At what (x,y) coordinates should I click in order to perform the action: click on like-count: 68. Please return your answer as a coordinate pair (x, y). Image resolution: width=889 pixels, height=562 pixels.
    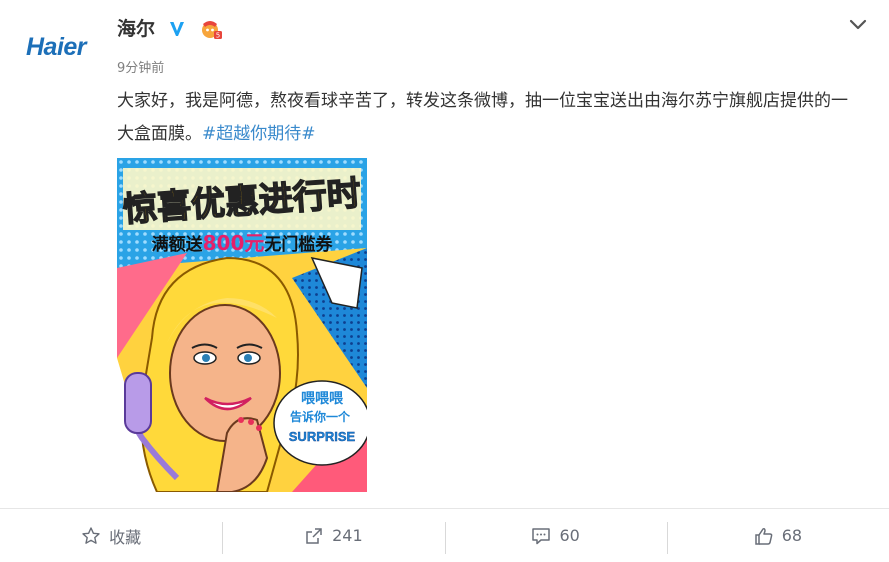
    Looking at the image, I should click on (792, 535).